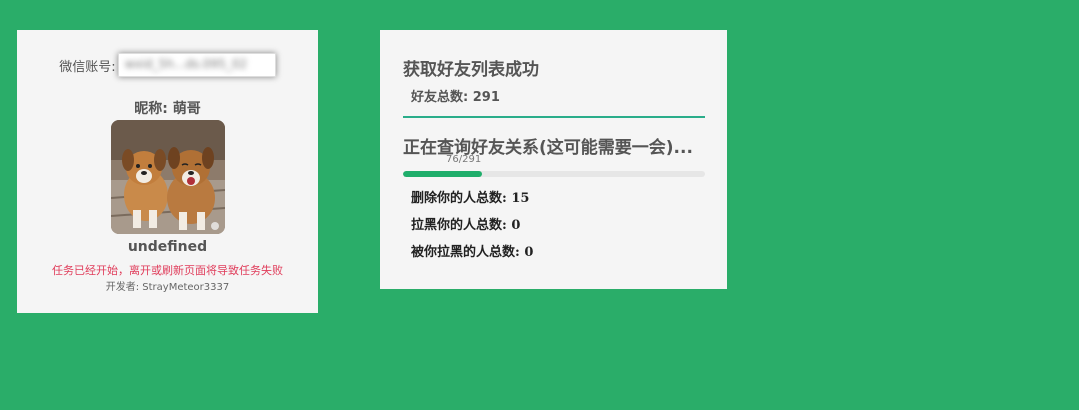 The width and height of the screenshot is (1079, 410). What do you see at coordinates (442, 174) in the screenshot?
I see `progress-fill` at bounding box center [442, 174].